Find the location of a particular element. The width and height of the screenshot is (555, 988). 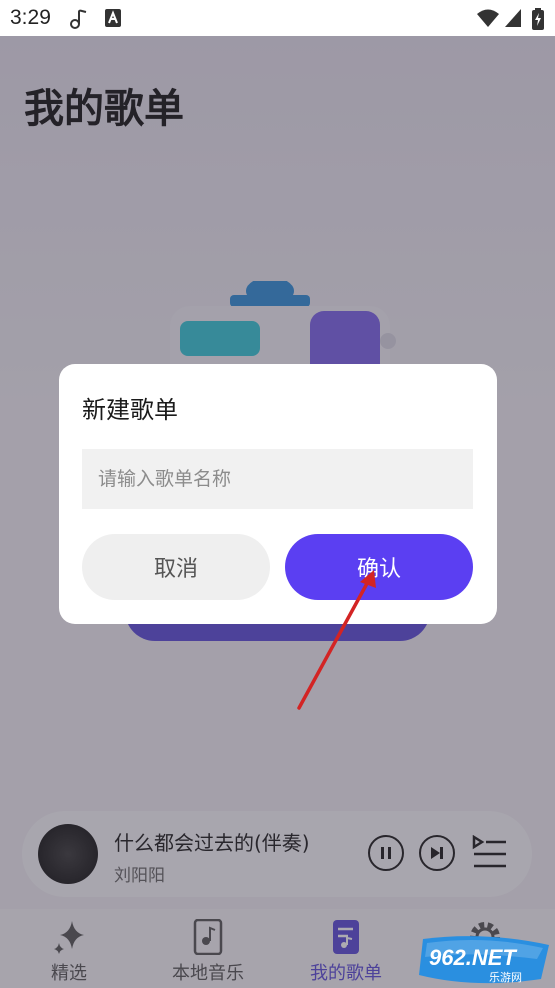

watermark-logo: 962.NET 乐游网 is located at coordinates (484, 960).